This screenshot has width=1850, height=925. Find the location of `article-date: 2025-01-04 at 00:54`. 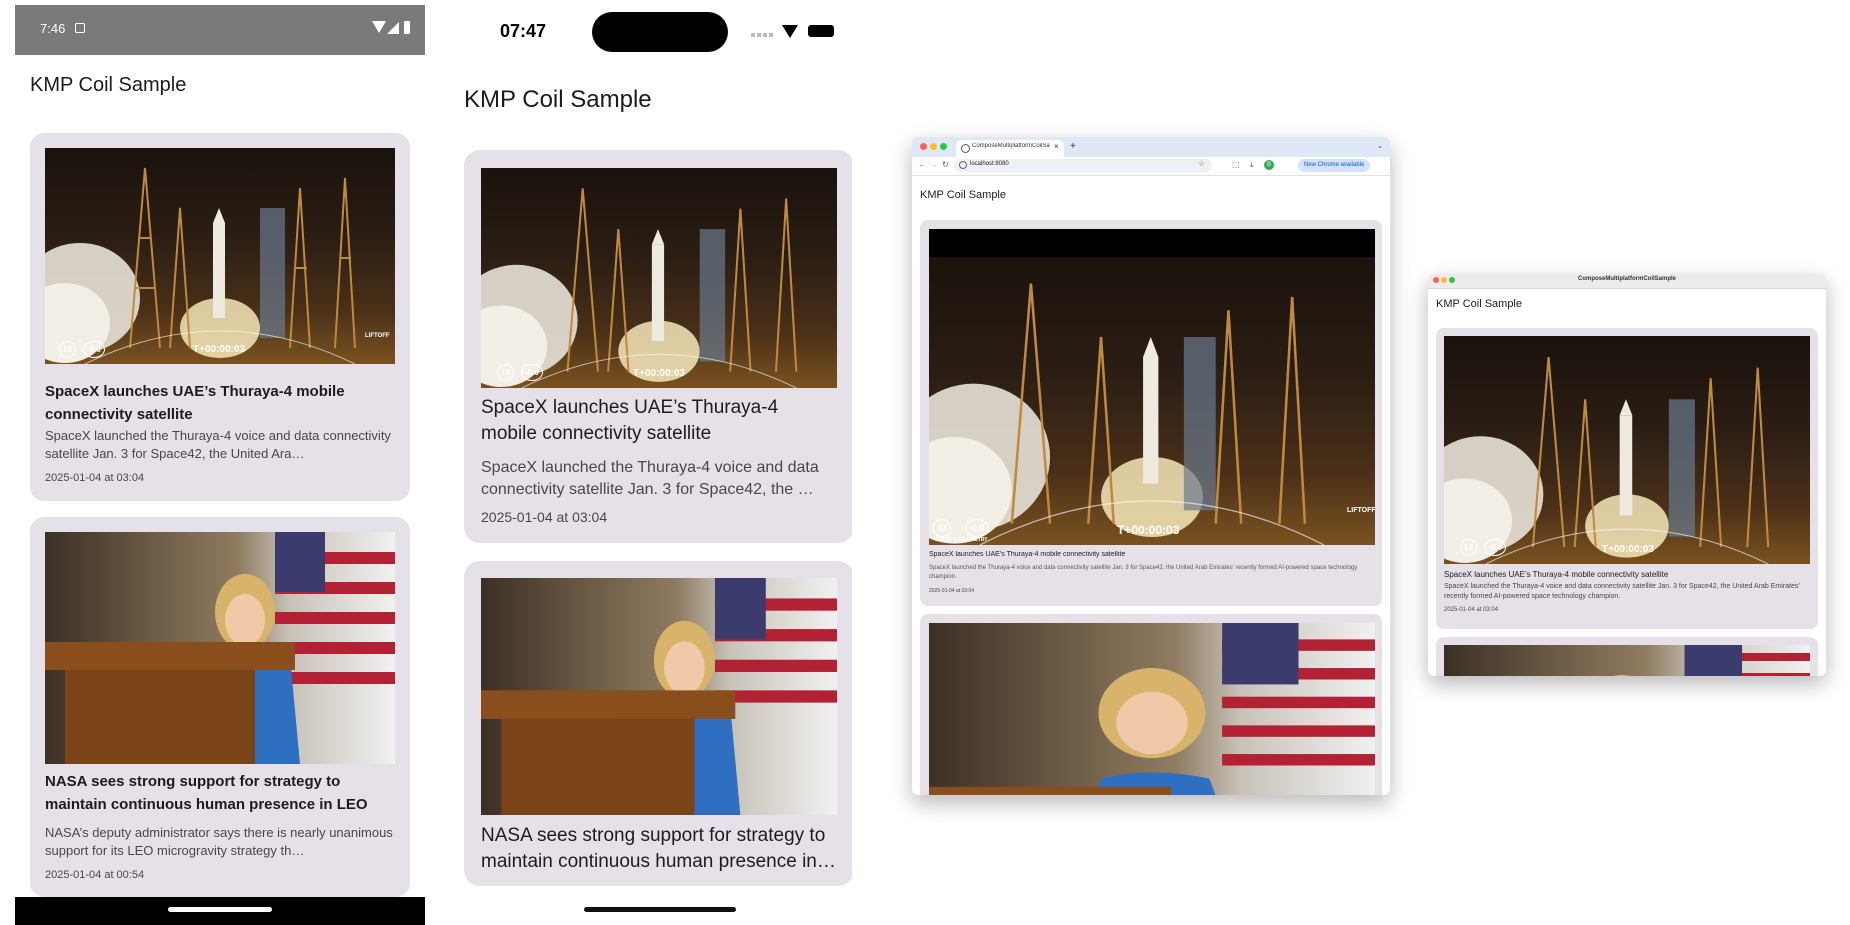

article-date: 2025-01-04 at 00:54 is located at coordinates (95, 875).